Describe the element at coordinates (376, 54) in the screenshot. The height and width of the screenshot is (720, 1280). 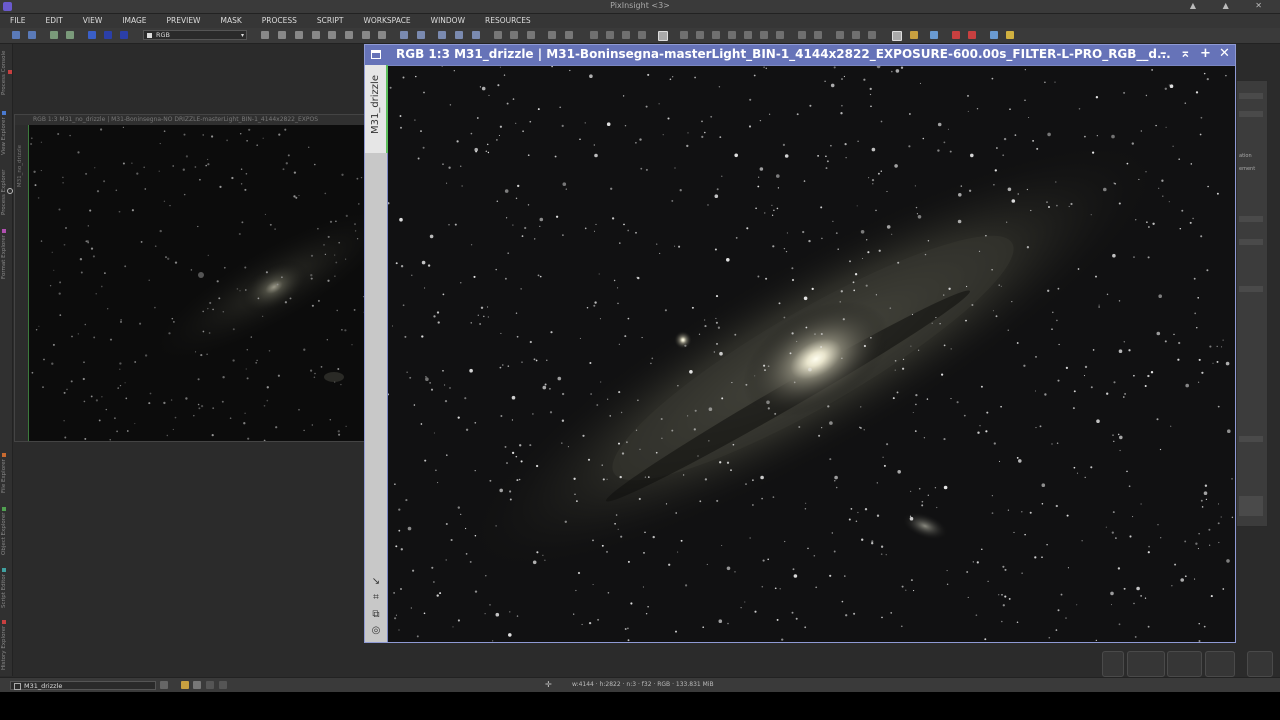
I see `window-icon` at that location.